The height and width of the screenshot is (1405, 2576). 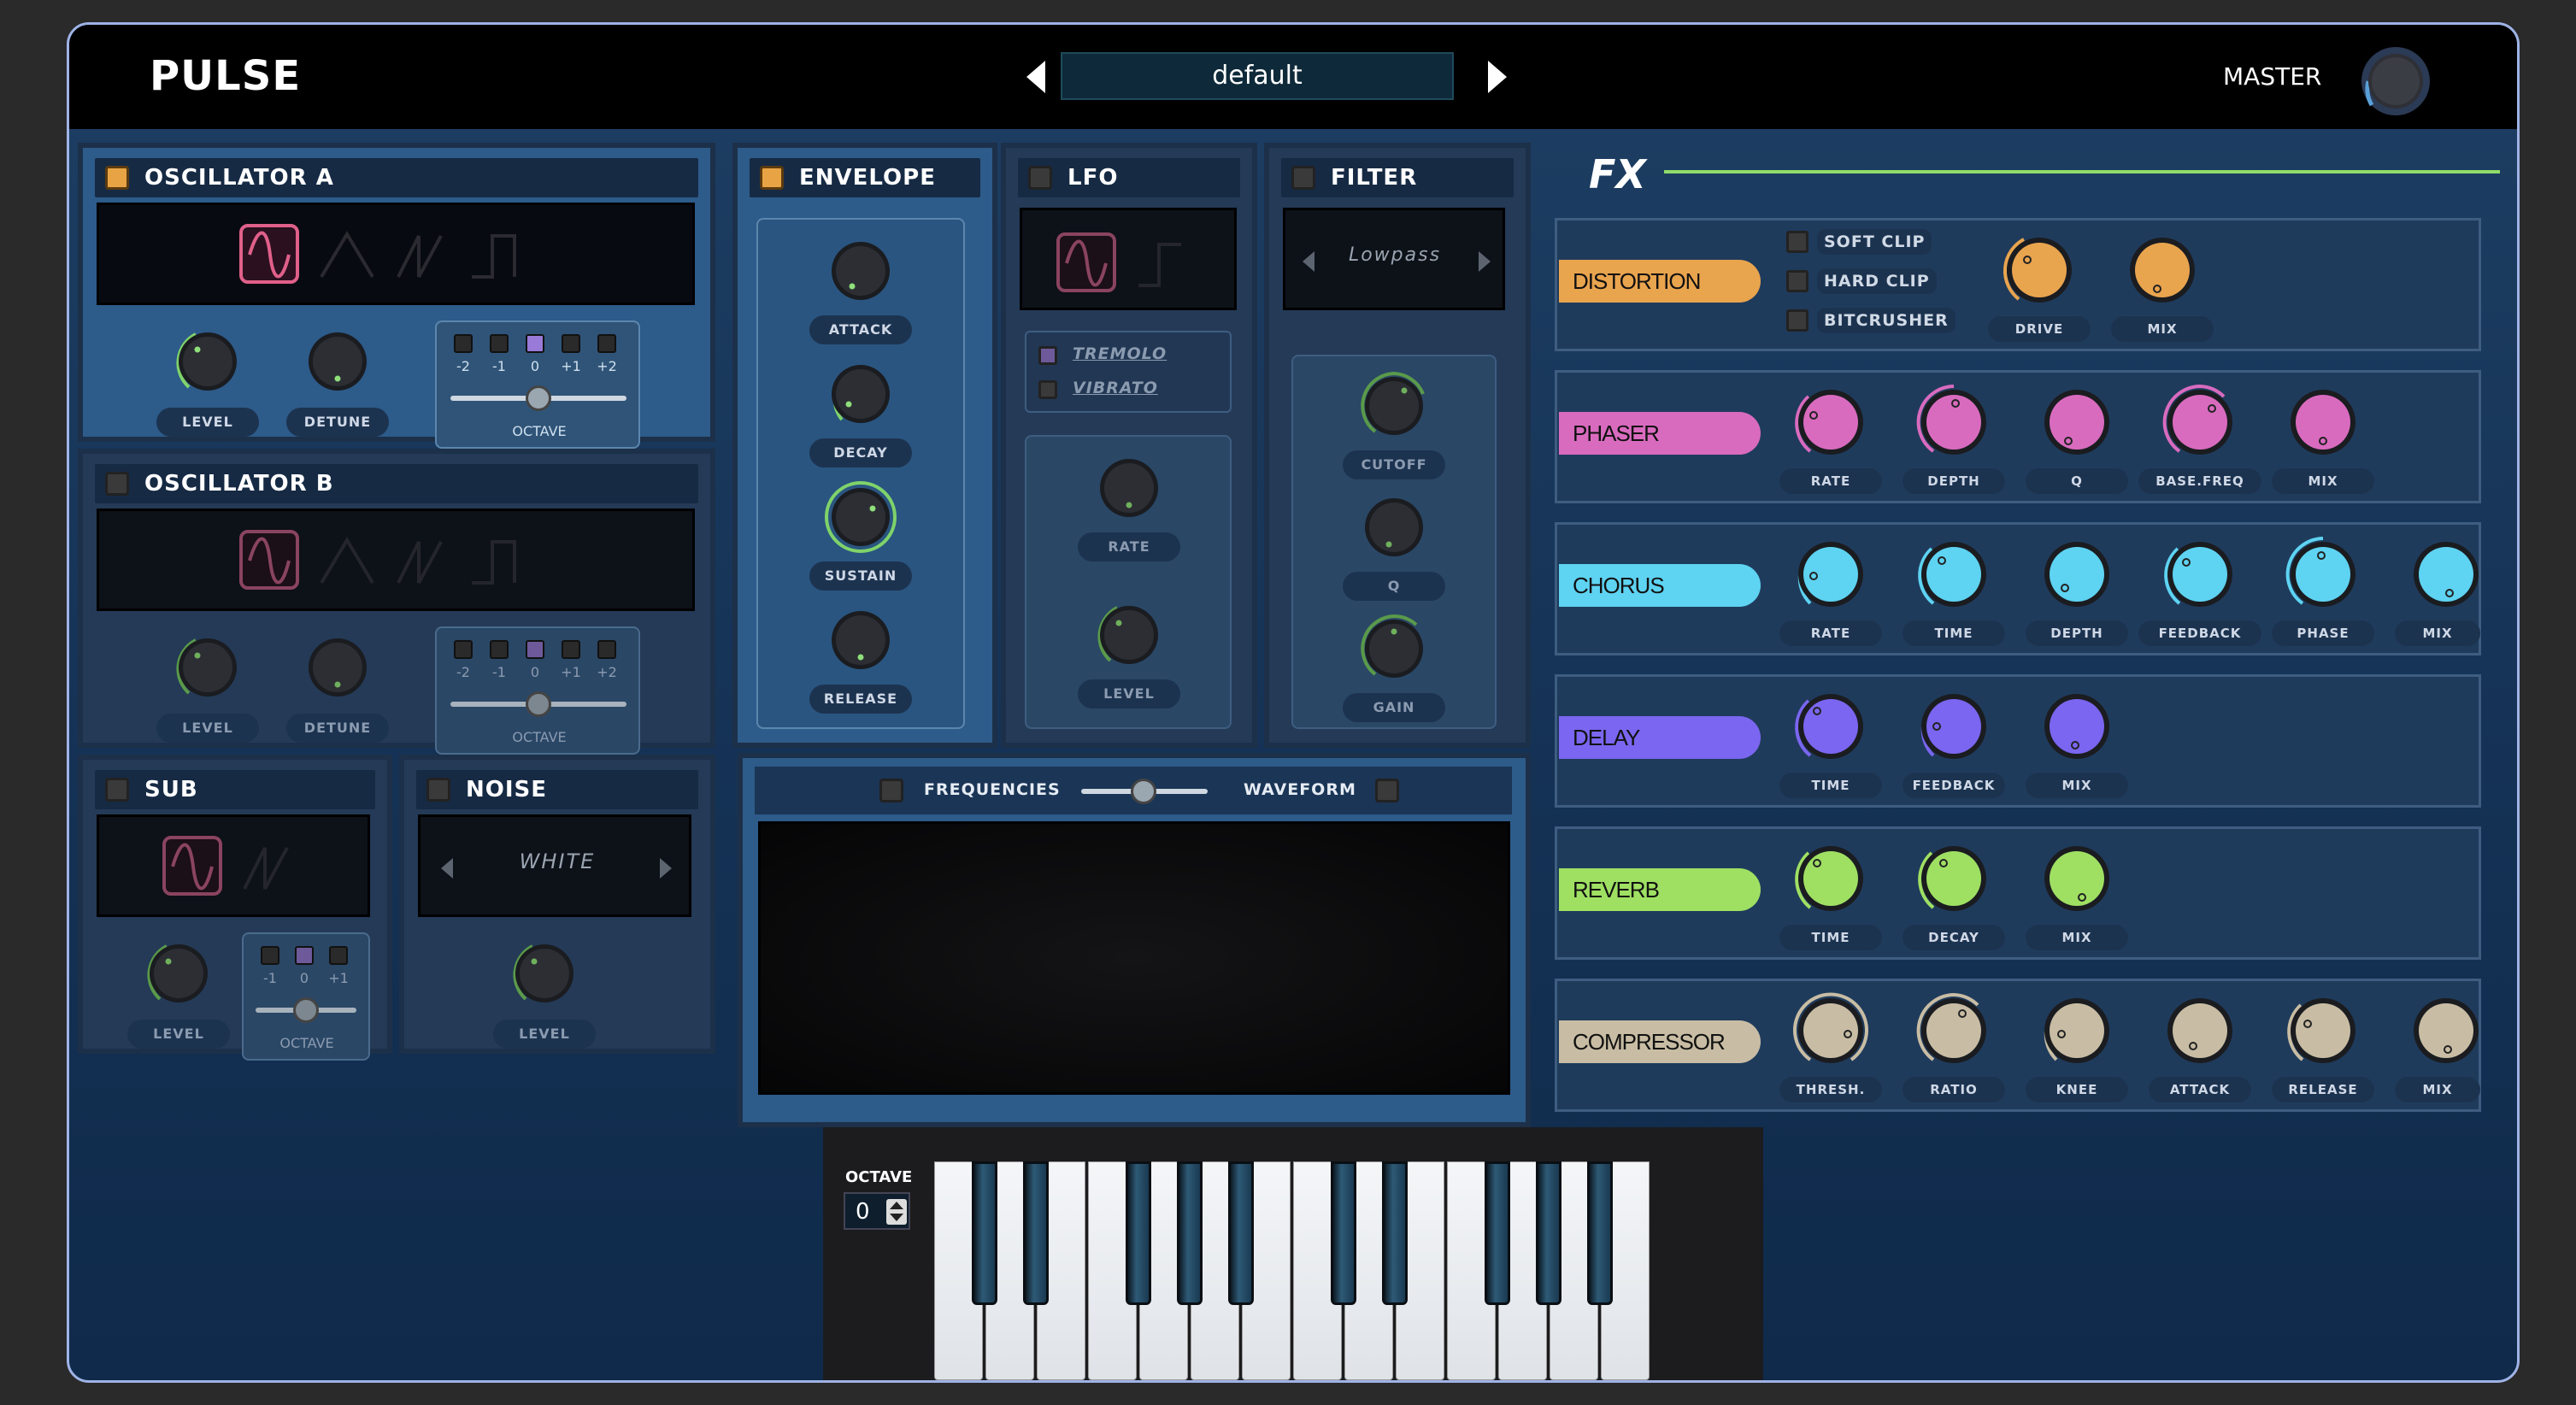 What do you see at coordinates (1831, 879) in the screenshot?
I see `reverb-time-knob` at bounding box center [1831, 879].